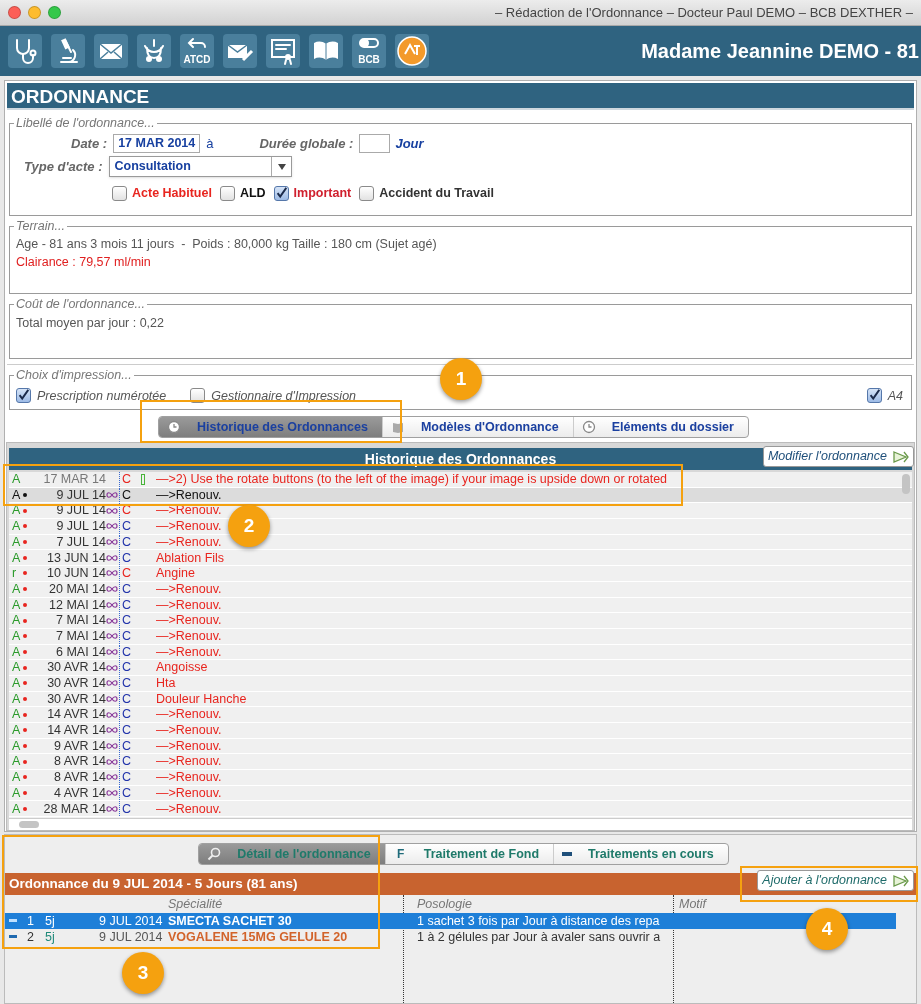 This screenshot has height=1004, width=921. Describe the element at coordinates (197, 43) in the screenshot. I see `undo-arrow-icon` at that location.